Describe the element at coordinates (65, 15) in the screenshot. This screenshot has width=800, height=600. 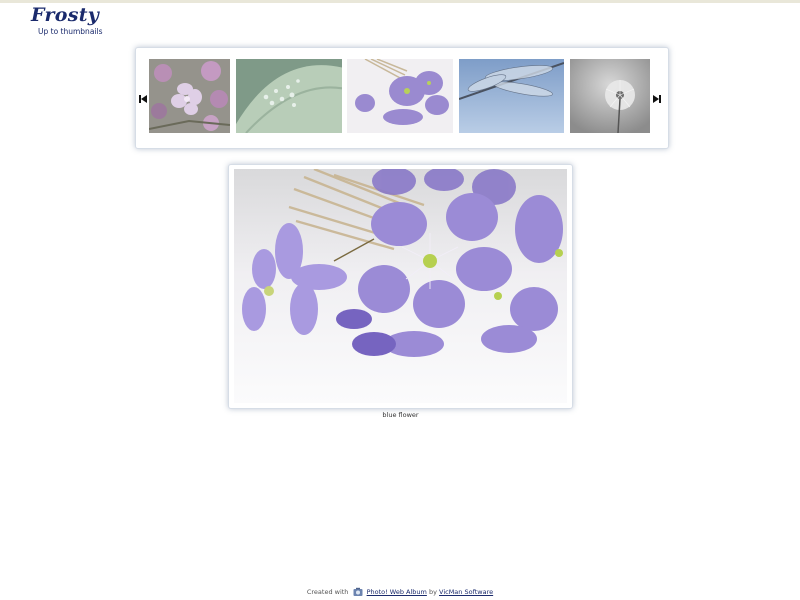
I see `site-title: Frosty` at that location.